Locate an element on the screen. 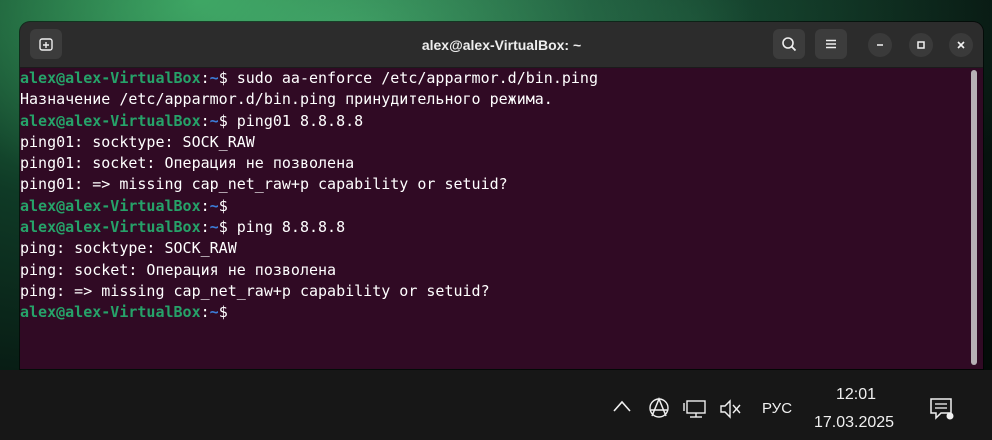  chevron-up-icon is located at coordinates (622, 406).